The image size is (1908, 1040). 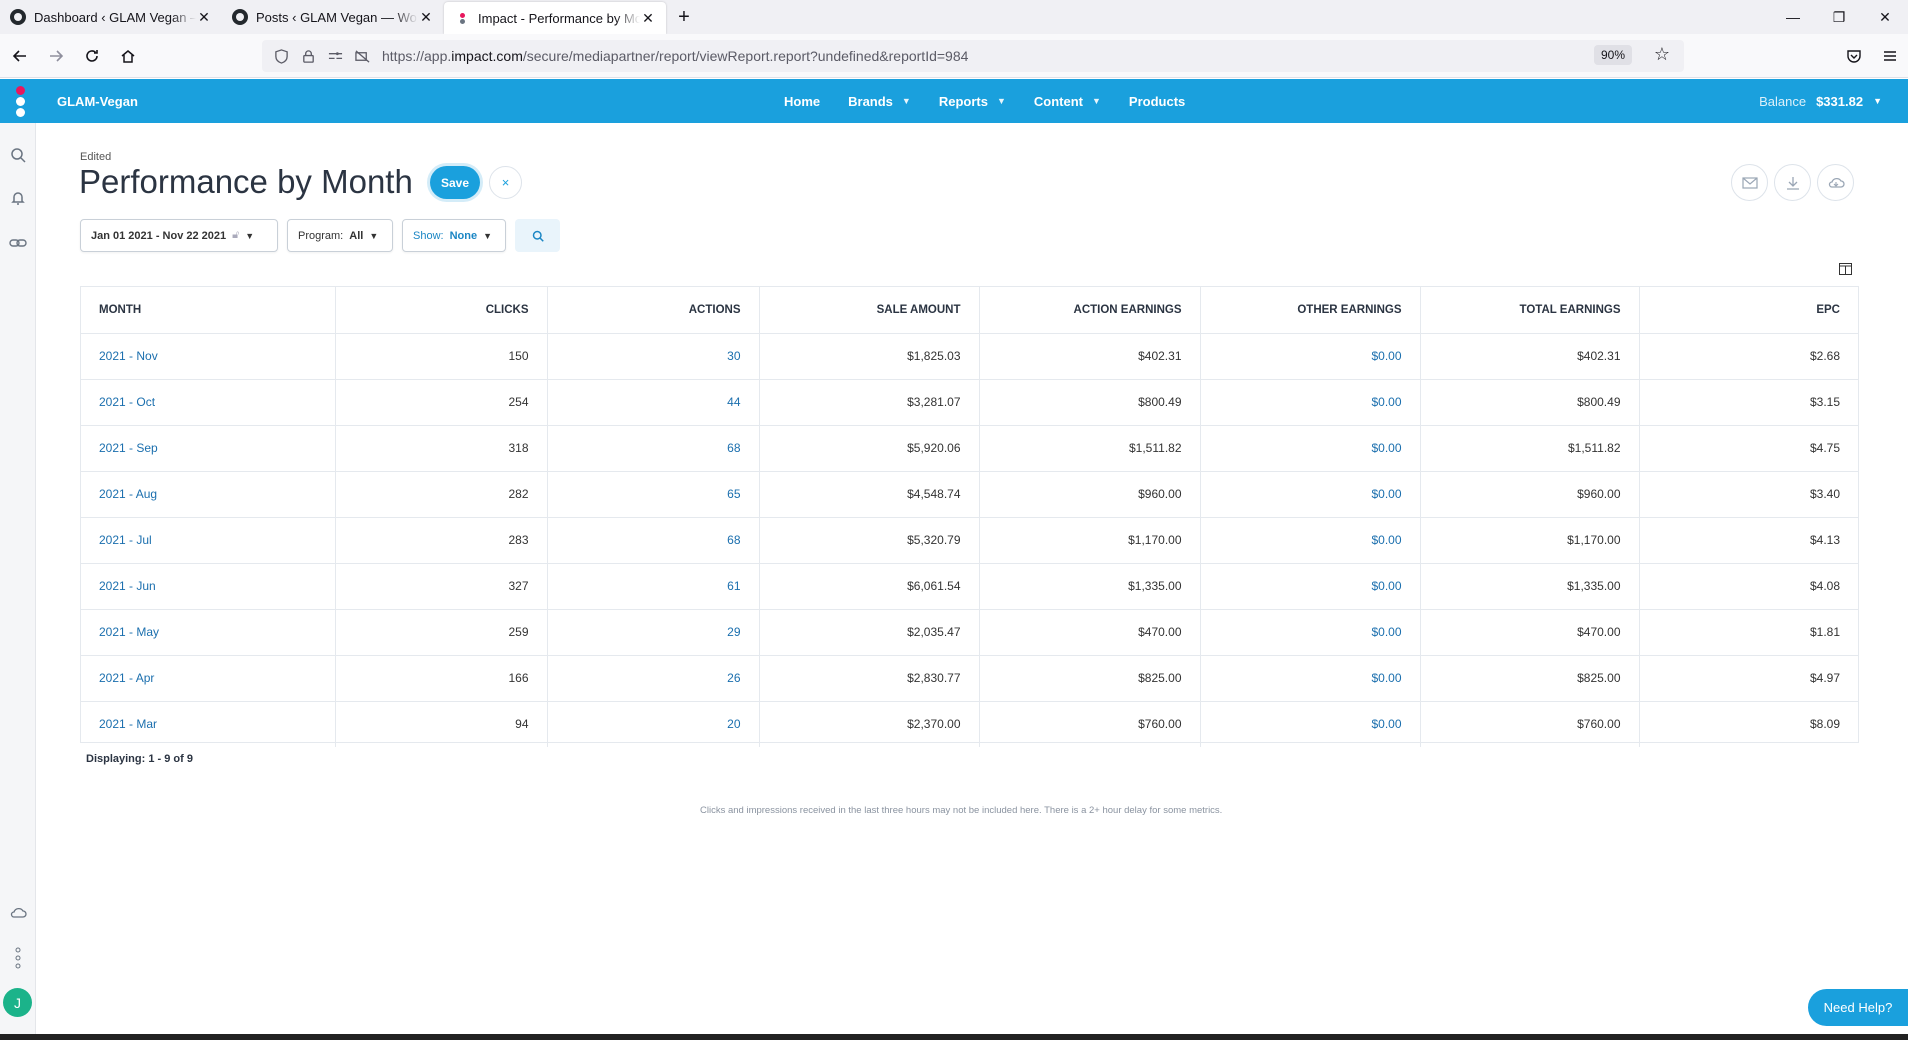 I want to click on zoom-level: 90%, so click(x=1612, y=55).